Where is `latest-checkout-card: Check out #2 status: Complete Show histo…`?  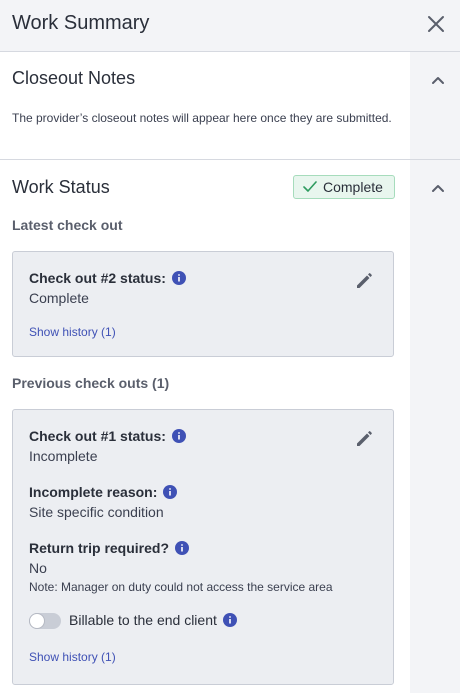 latest-checkout-card: Check out #2 status: Complete Show histo… is located at coordinates (203, 304).